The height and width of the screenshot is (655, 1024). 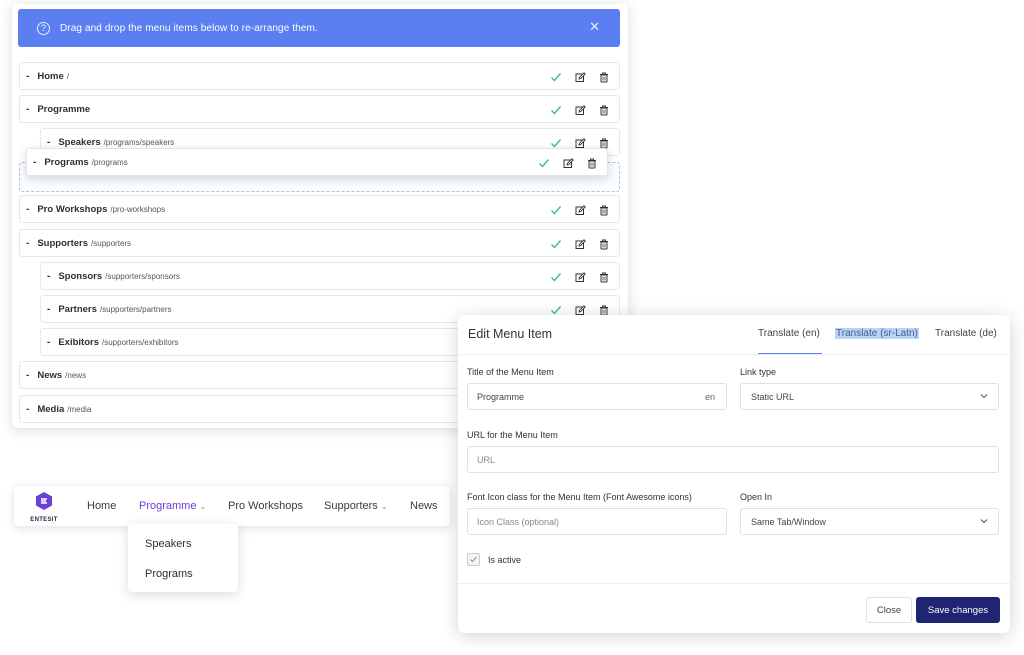 I want to click on menu-item-path: /, so click(x=67, y=76).